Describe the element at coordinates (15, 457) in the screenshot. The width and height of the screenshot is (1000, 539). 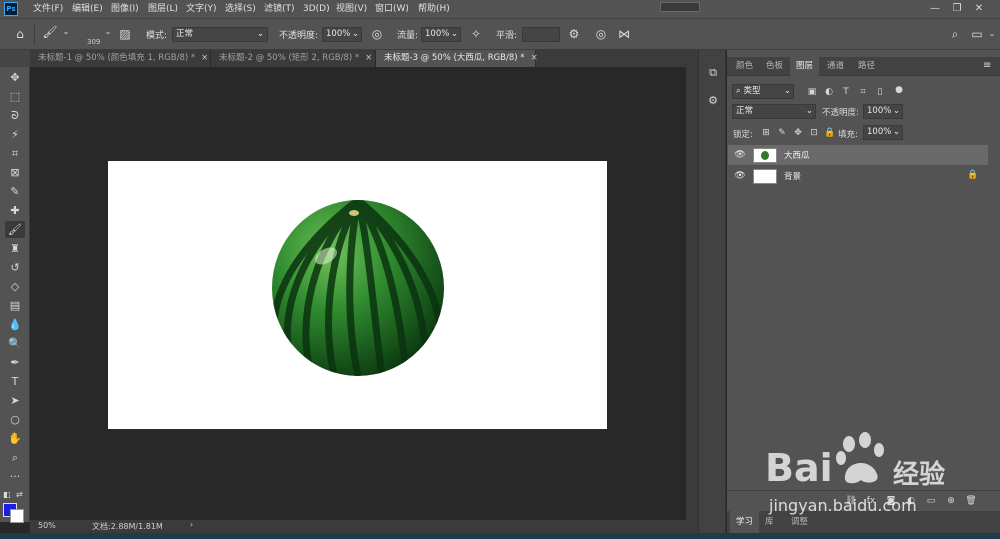
I see `zoom-icon: ⌕` at that location.